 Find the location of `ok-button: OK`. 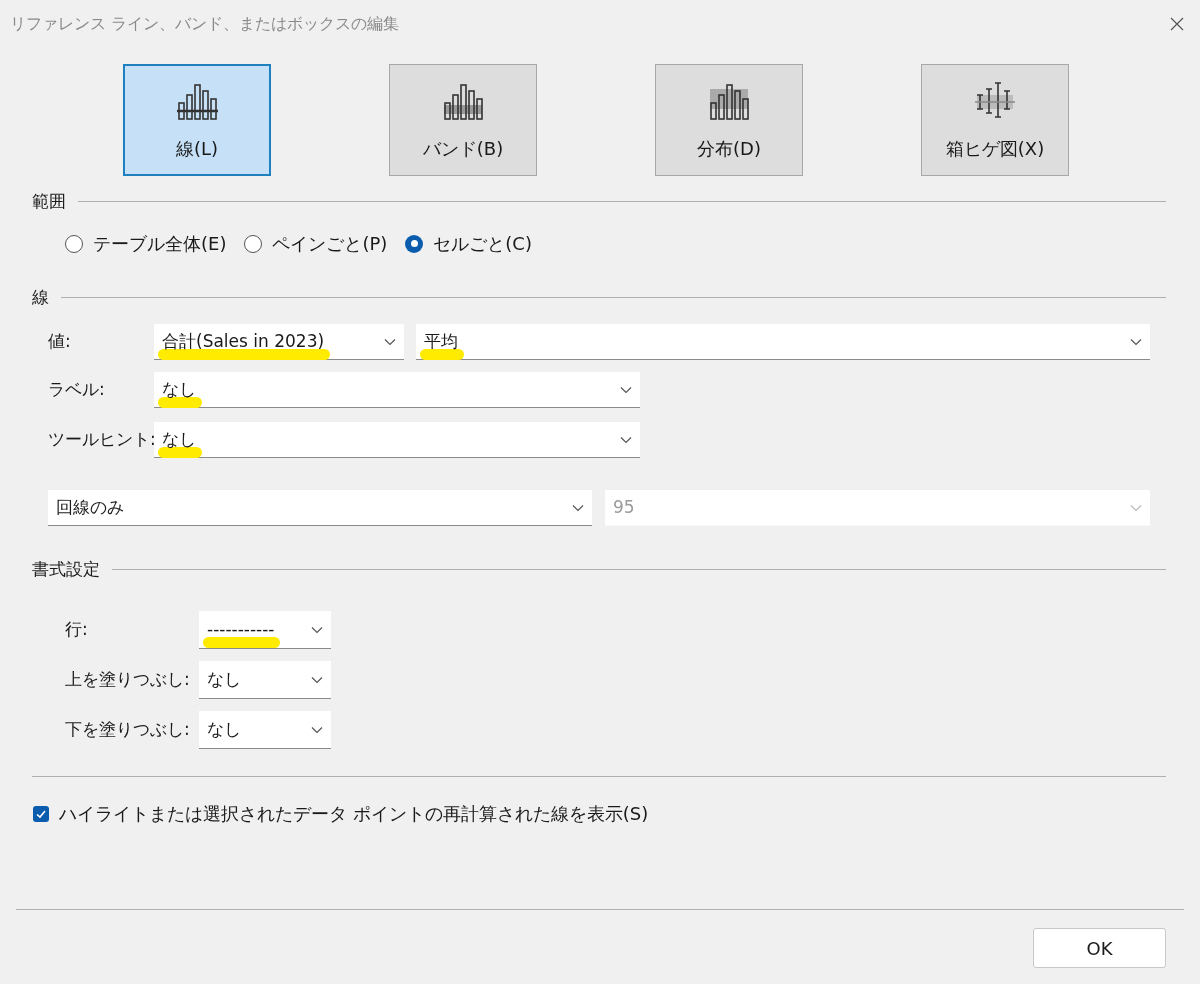

ok-button: OK is located at coordinates (1099, 948).